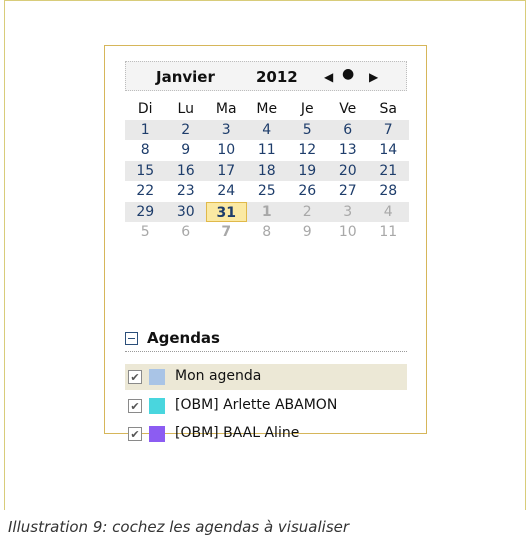 The height and width of the screenshot is (541, 529). Describe the element at coordinates (186, 171) in the screenshot. I see `day-cell: 16` at that location.